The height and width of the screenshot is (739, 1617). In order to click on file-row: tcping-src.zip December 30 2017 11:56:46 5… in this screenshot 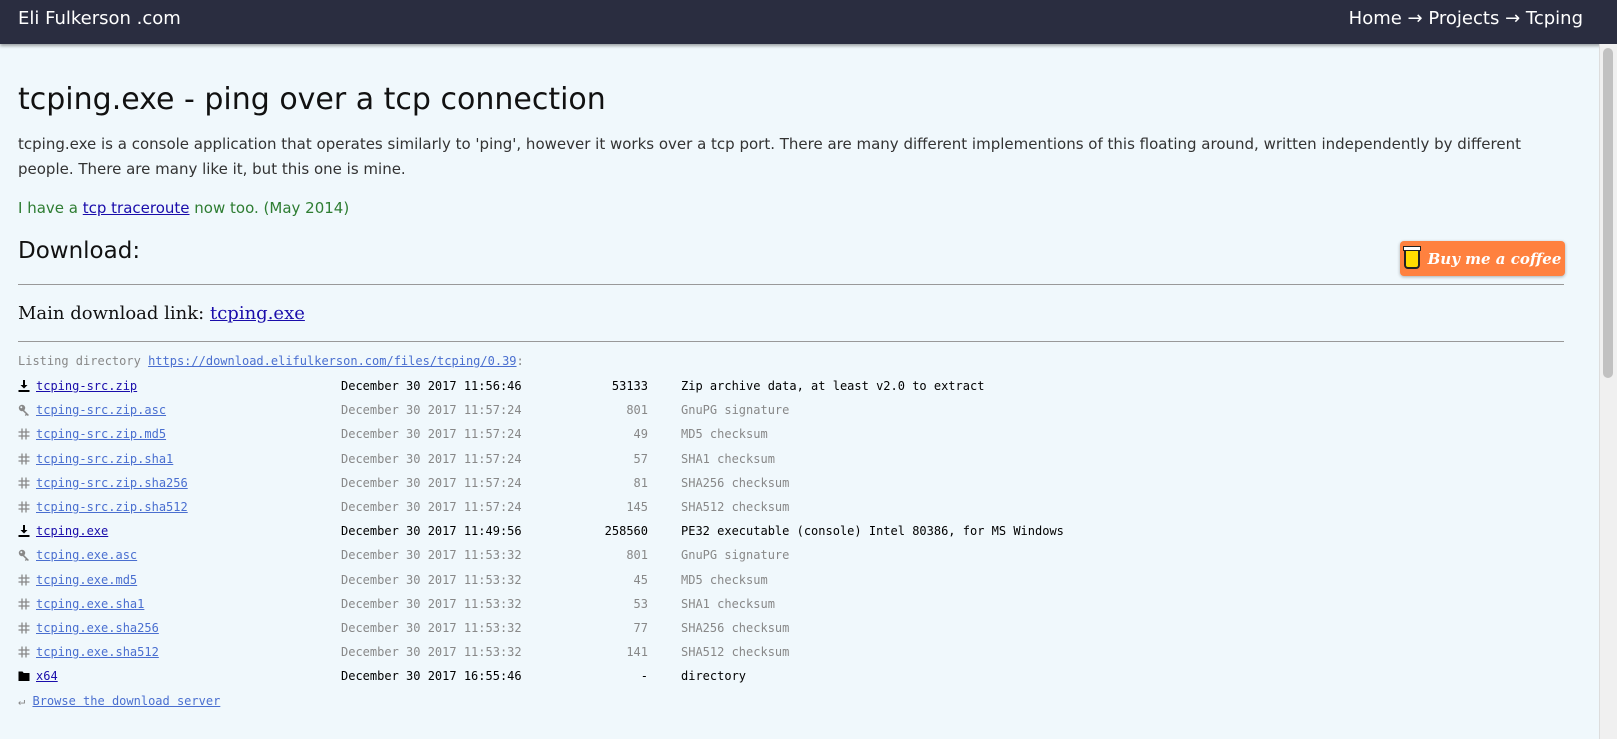, I will do `click(791, 387)`.